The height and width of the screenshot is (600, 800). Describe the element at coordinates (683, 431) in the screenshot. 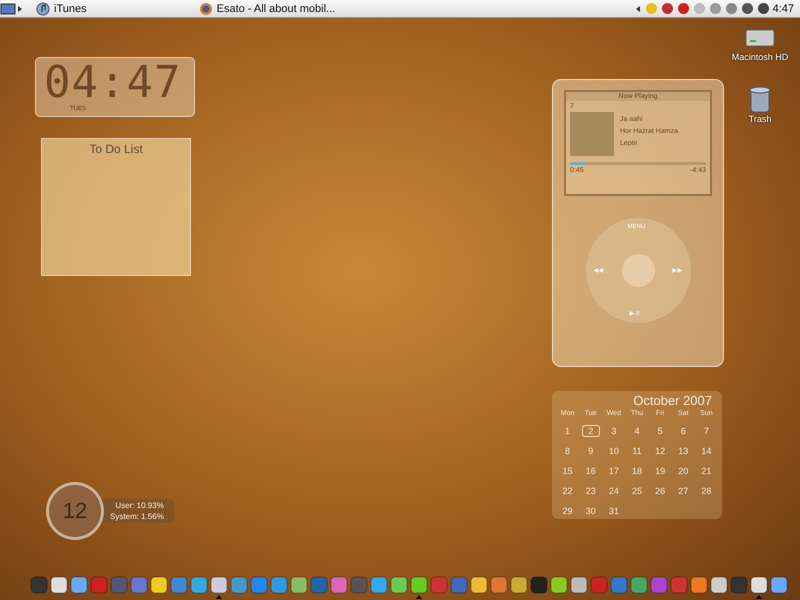

I see `calendar-day: 6` at that location.